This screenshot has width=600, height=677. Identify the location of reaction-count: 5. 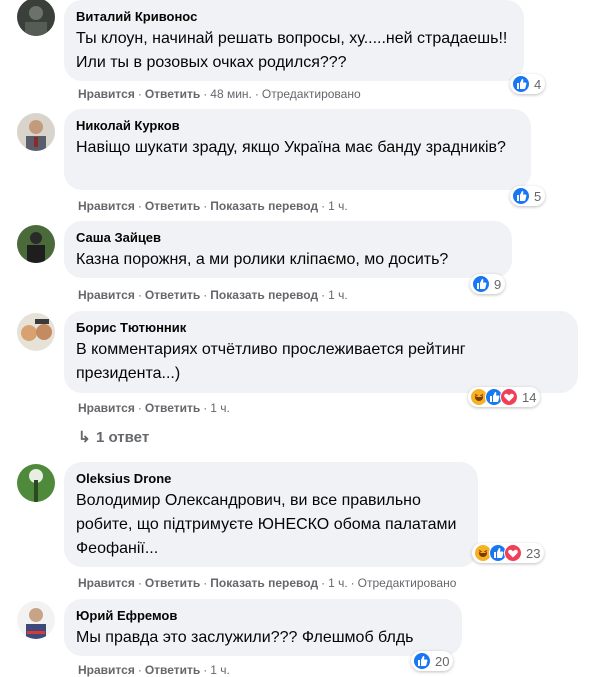
(538, 196).